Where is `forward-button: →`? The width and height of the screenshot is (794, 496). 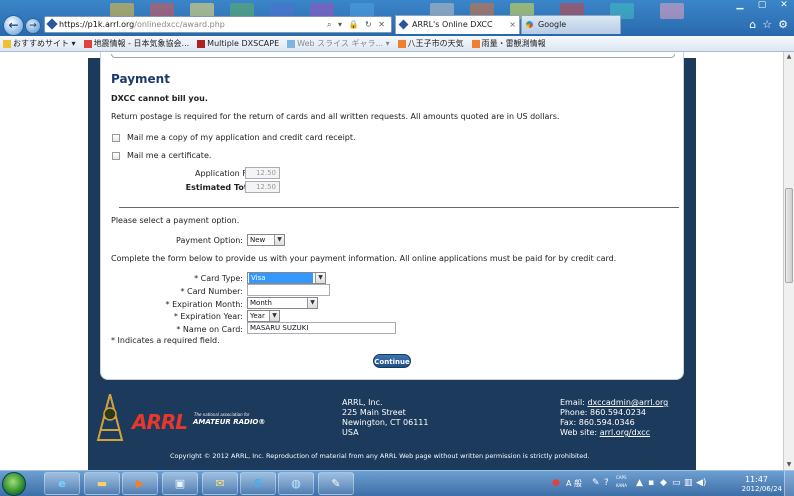
forward-button: → is located at coordinates (33, 26).